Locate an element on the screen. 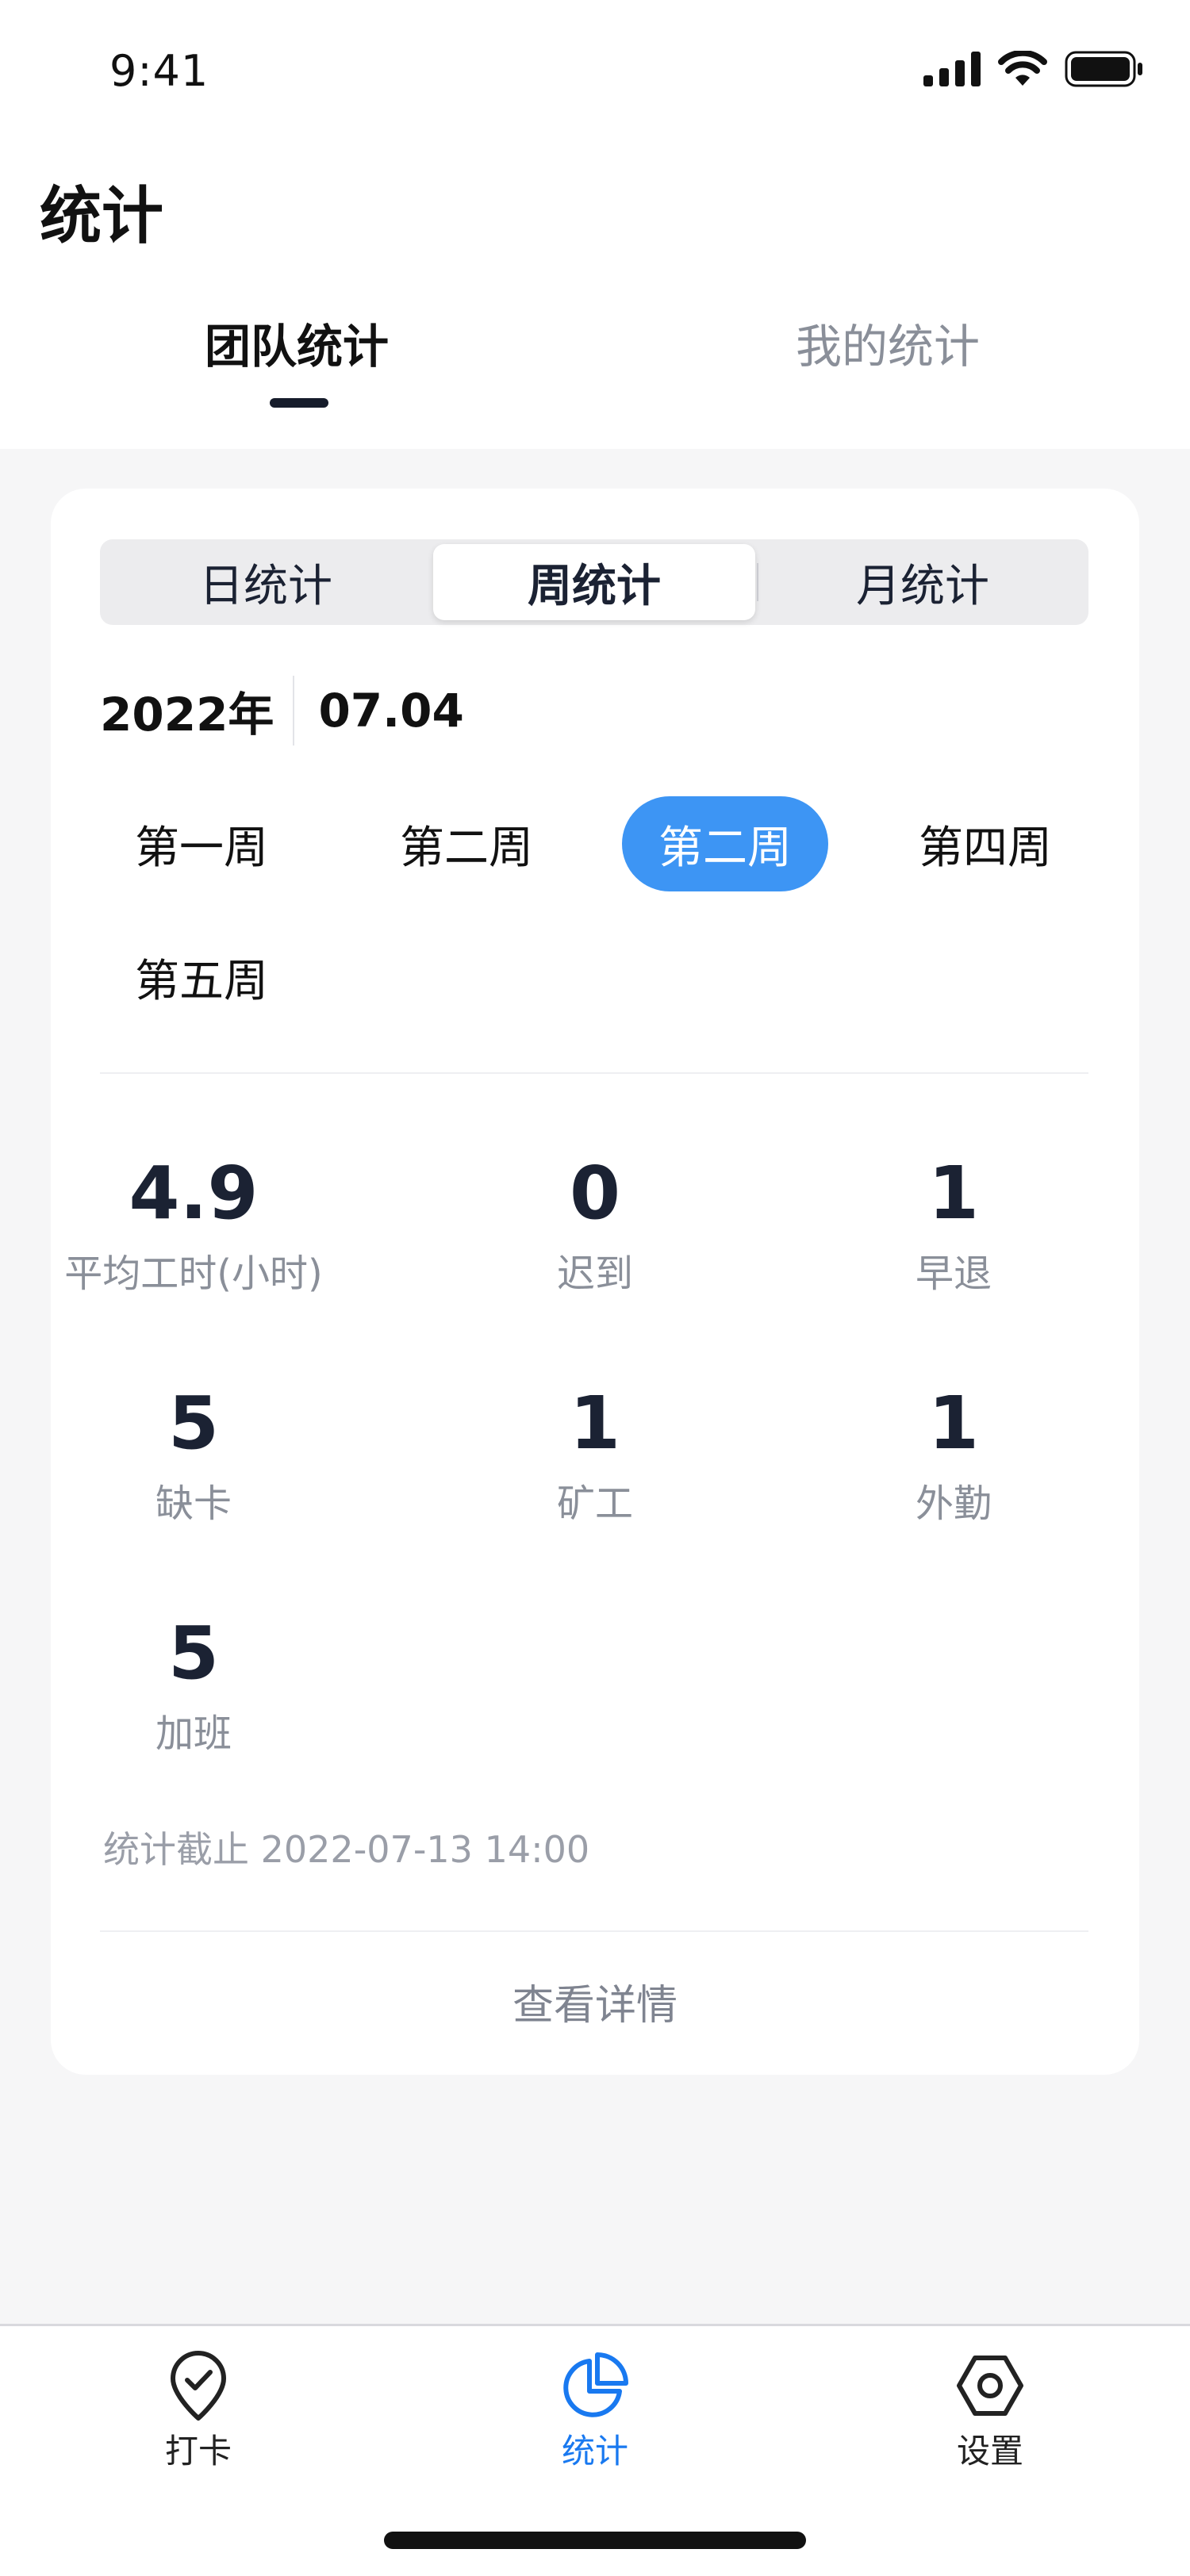 The height and width of the screenshot is (2576, 1190). stat-overtime: 5 加班 is located at coordinates (193, 1684).